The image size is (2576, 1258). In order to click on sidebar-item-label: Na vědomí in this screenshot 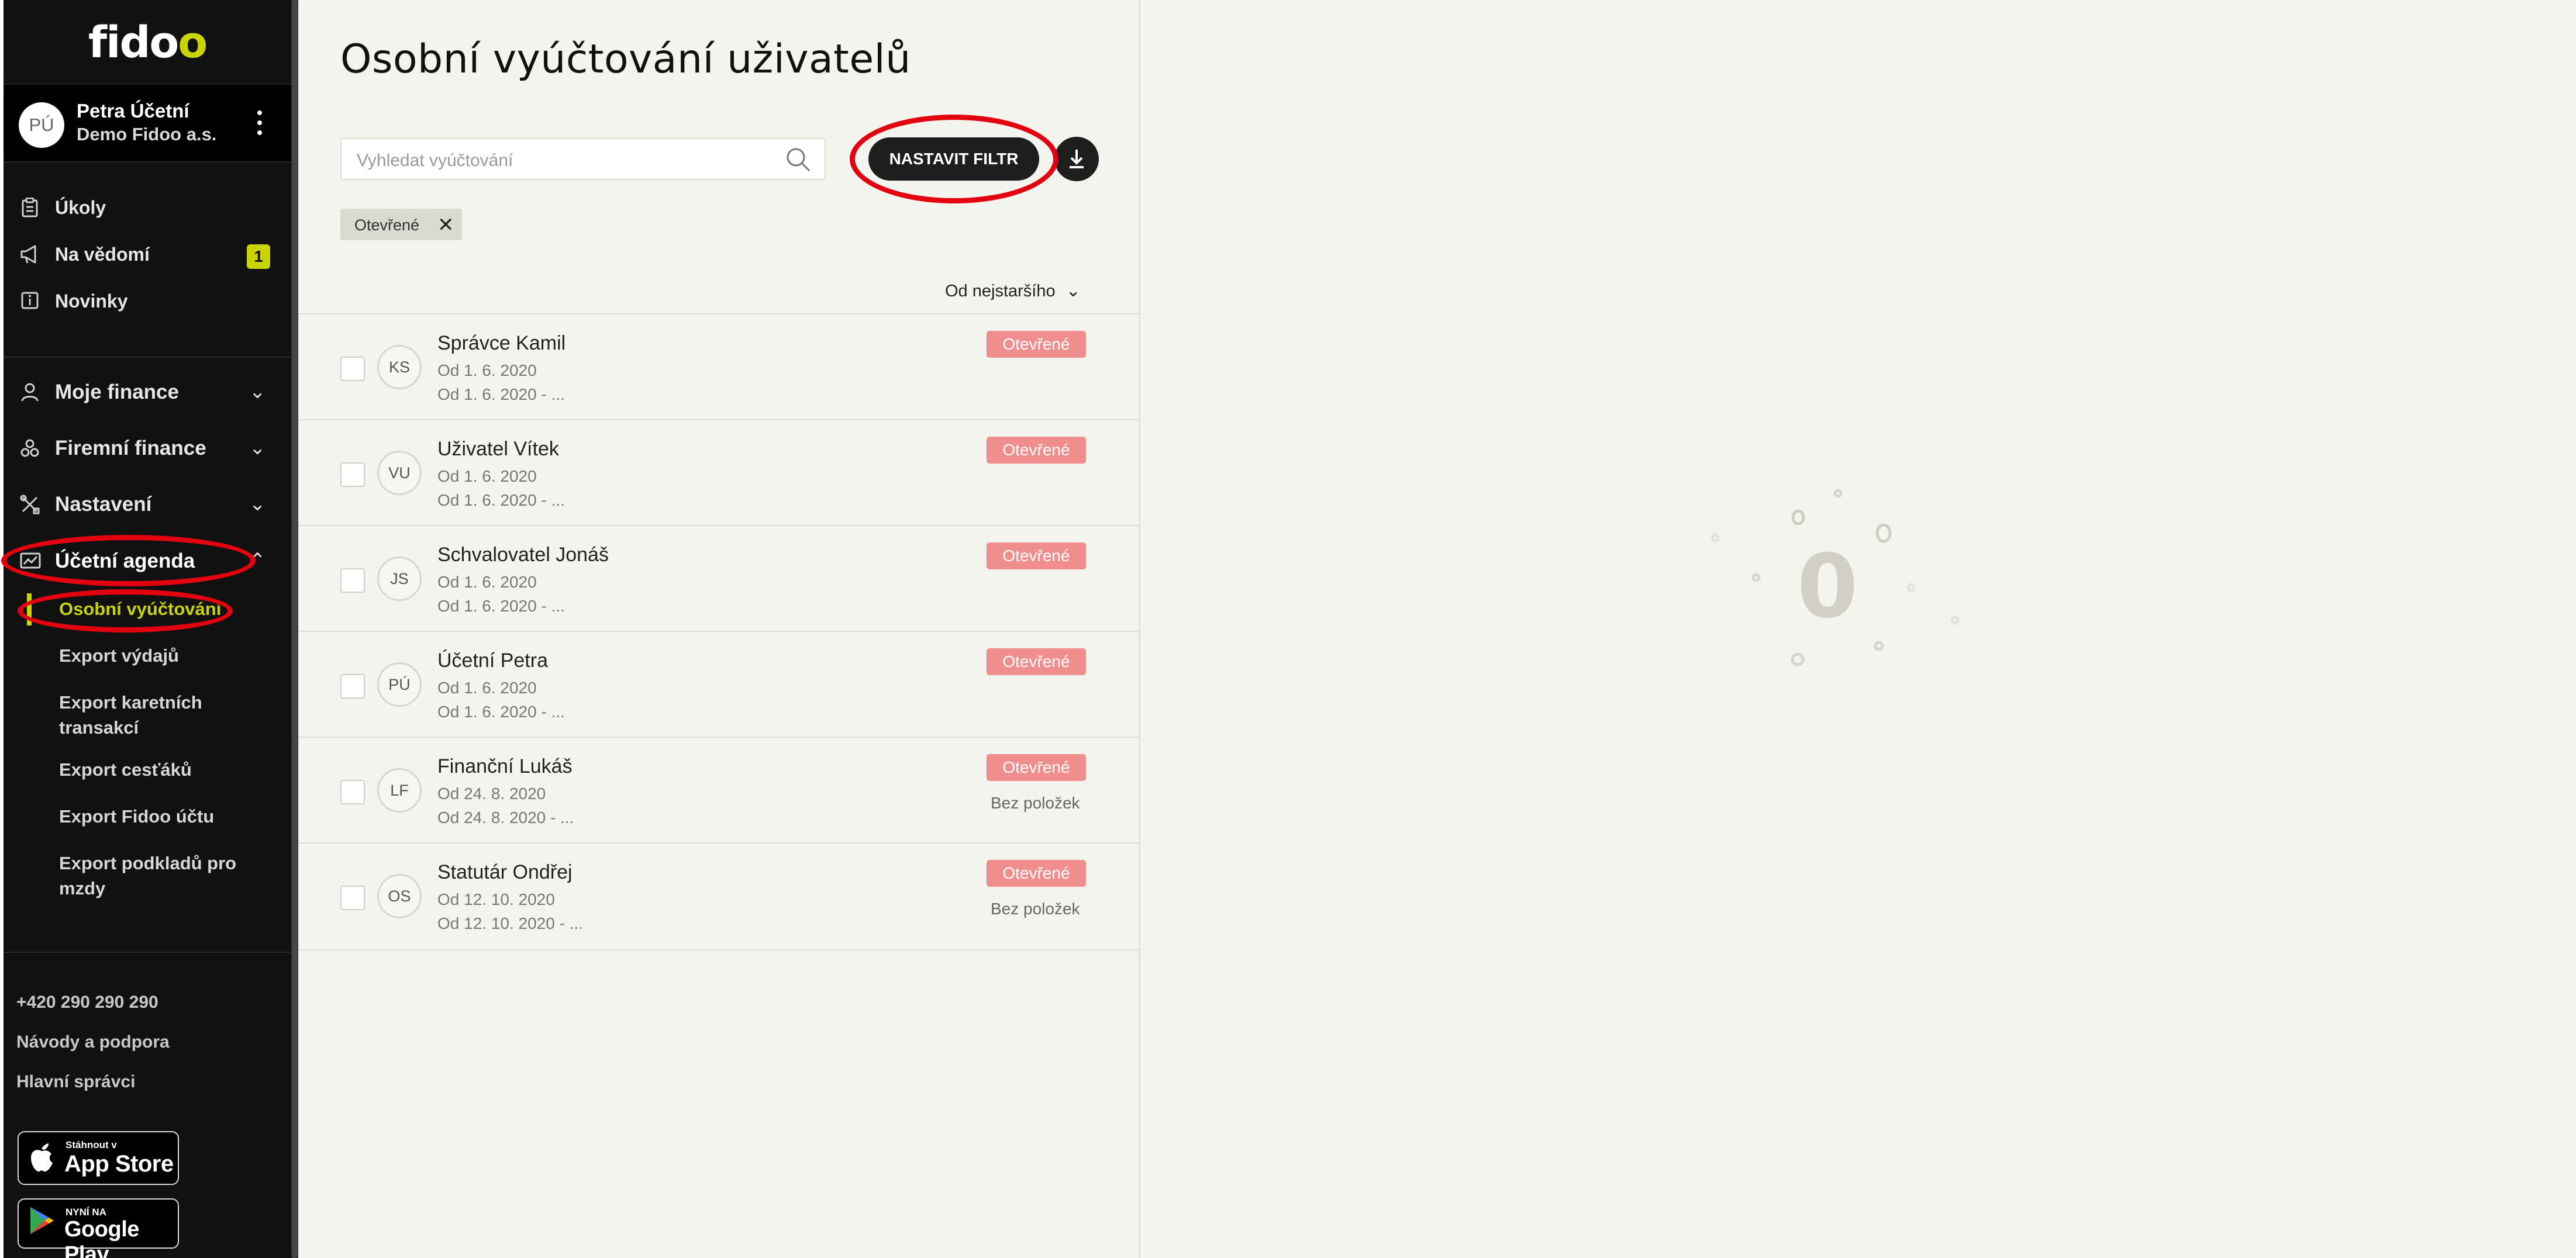, I will do `click(102, 254)`.